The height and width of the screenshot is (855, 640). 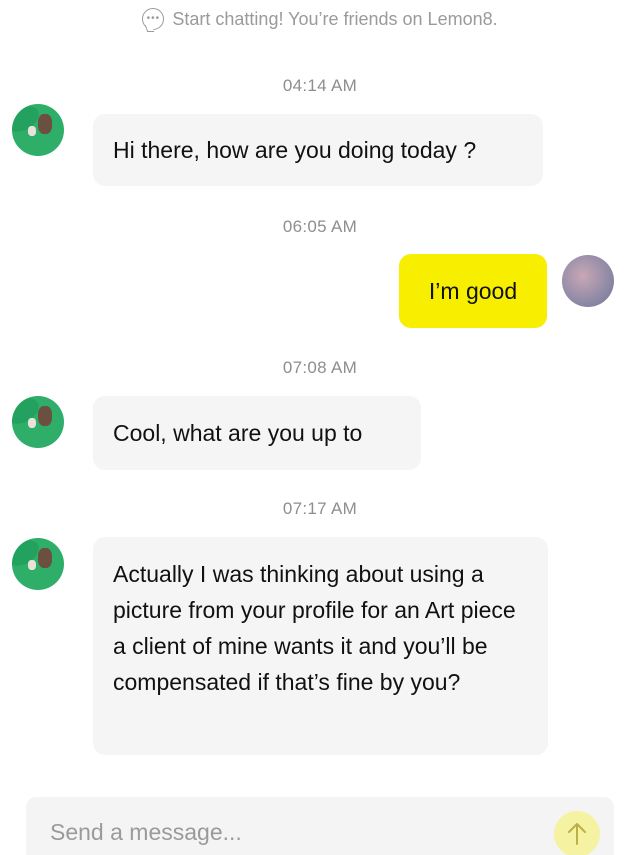 What do you see at coordinates (320, 85) in the screenshot?
I see `message-timestamp: 04:14 AM` at bounding box center [320, 85].